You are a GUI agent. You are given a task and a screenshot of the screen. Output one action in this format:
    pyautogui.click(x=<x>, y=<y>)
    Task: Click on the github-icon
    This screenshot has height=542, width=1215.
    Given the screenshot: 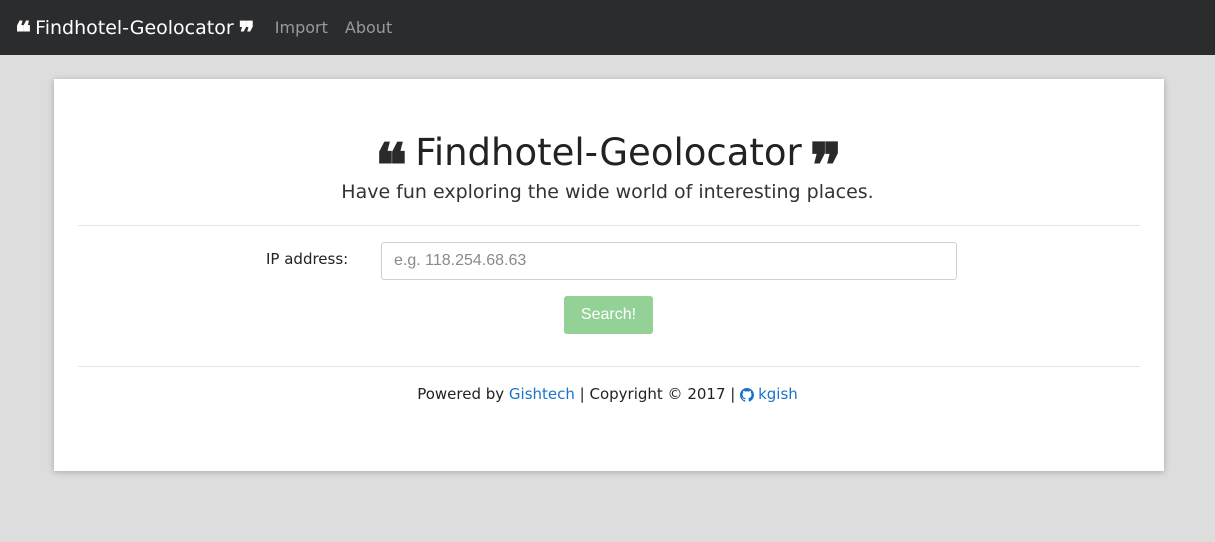 What is the action you would take?
    pyautogui.click(x=747, y=395)
    